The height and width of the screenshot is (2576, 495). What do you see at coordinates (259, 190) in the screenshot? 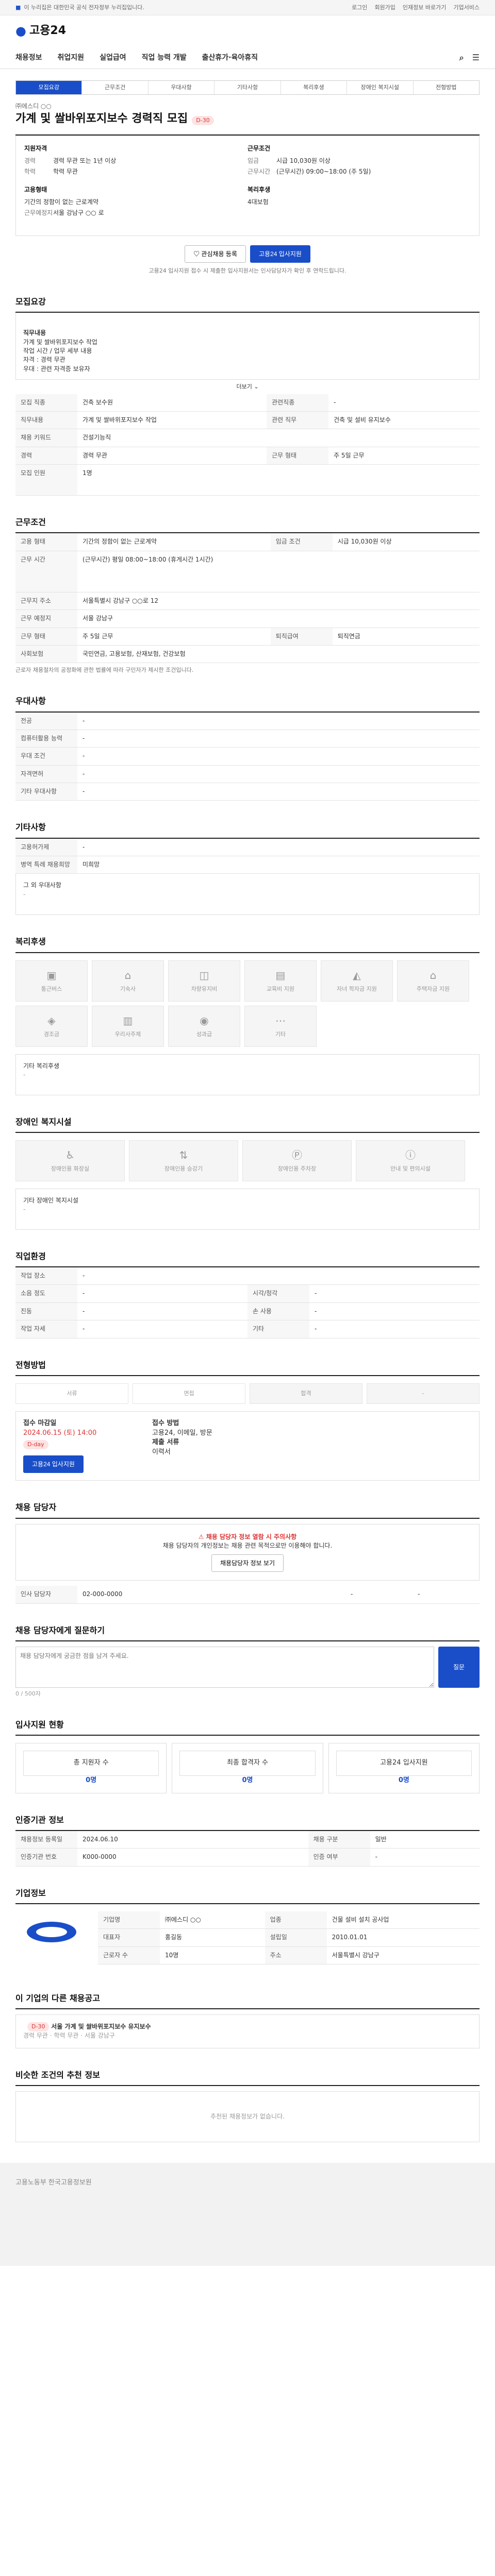
I see `summary-heading: 복리후생` at bounding box center [259, 190].